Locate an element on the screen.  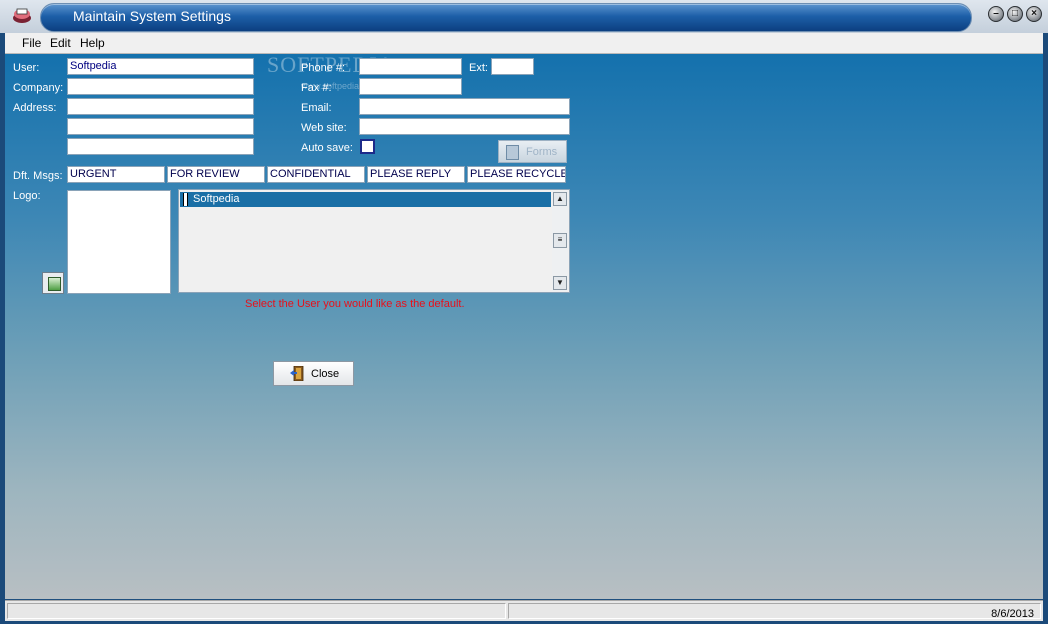
maximize-icon: □ is located at coordinates (1015, 14).